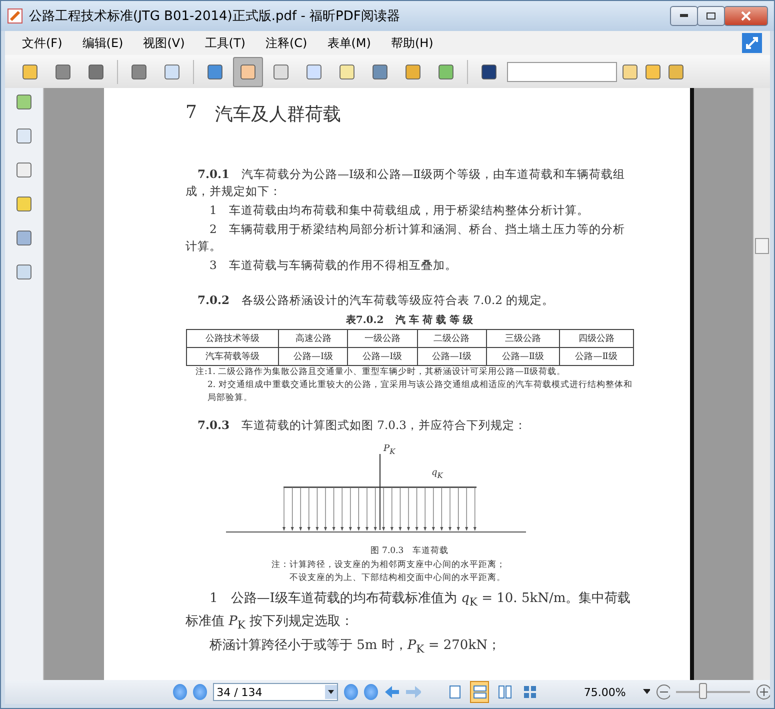 The height and width of the screenshot is (709, 775). Describe the element at coordinates (406, 183) in the screenshot. I see `clause-text: 7.0.1 汽车荷载分为公路—Ⅰ级和公路—Ⅱ级两个等级，由车道荷载和车辆荷载组成，并规定如下：` at that location.